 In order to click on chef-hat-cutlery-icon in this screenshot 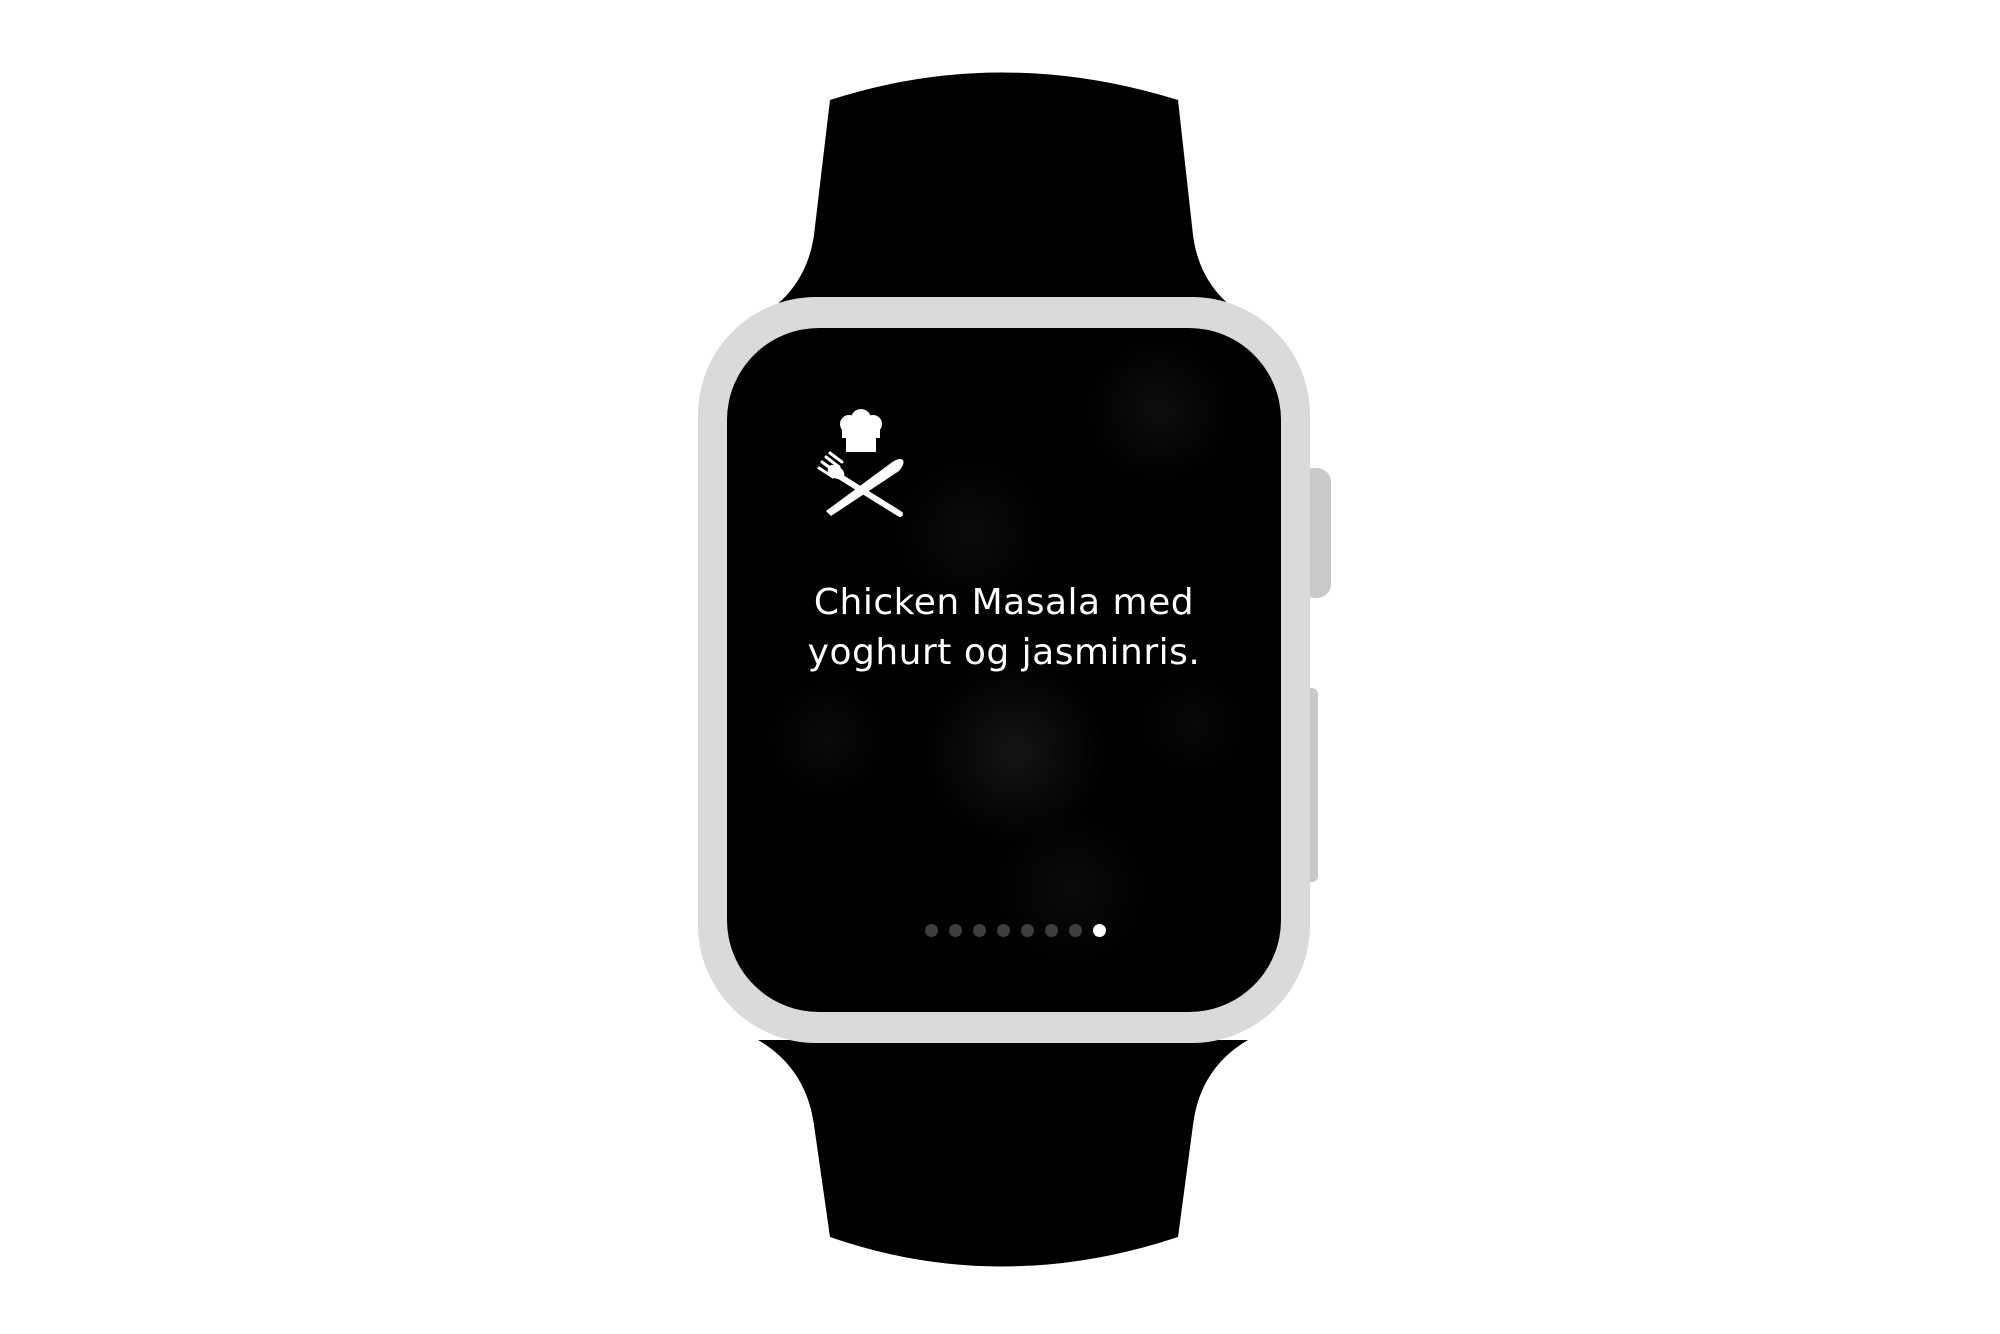, I will do `click(860, 463)`.